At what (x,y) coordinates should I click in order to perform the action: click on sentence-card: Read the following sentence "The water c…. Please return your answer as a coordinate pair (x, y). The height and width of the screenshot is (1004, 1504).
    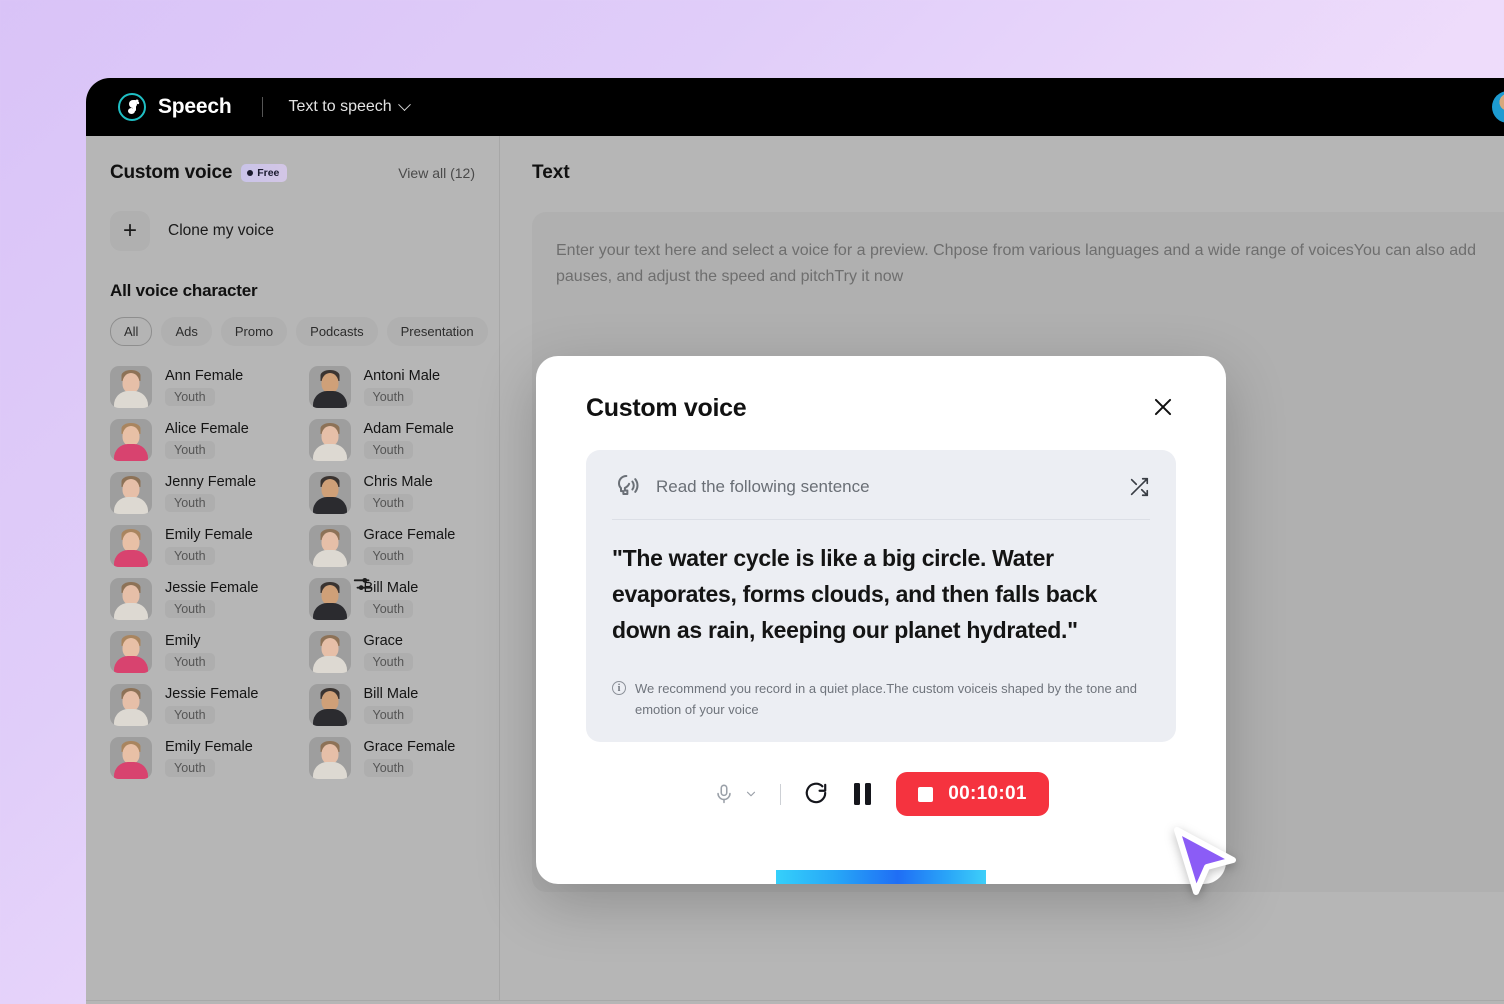
    Looking at the image, I should click on (881, 596).